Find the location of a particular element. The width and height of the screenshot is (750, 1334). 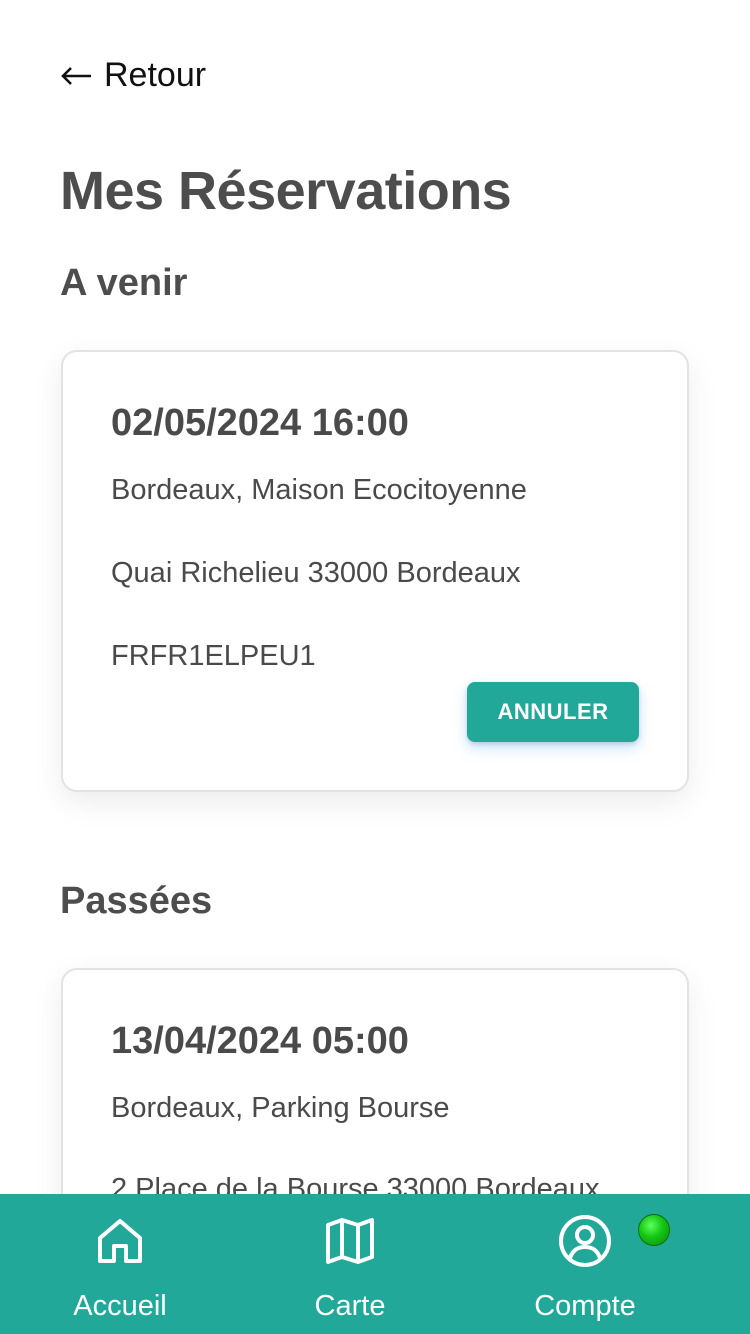

nav-item-accueil: Accueil is located at coordinates (120, 1264).